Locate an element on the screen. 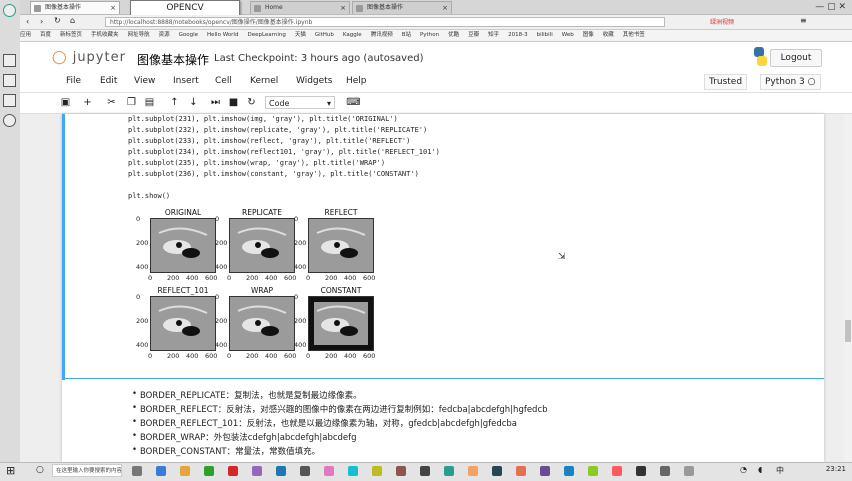  refresh-icon: ↻ is located at coordinates (57, 20).